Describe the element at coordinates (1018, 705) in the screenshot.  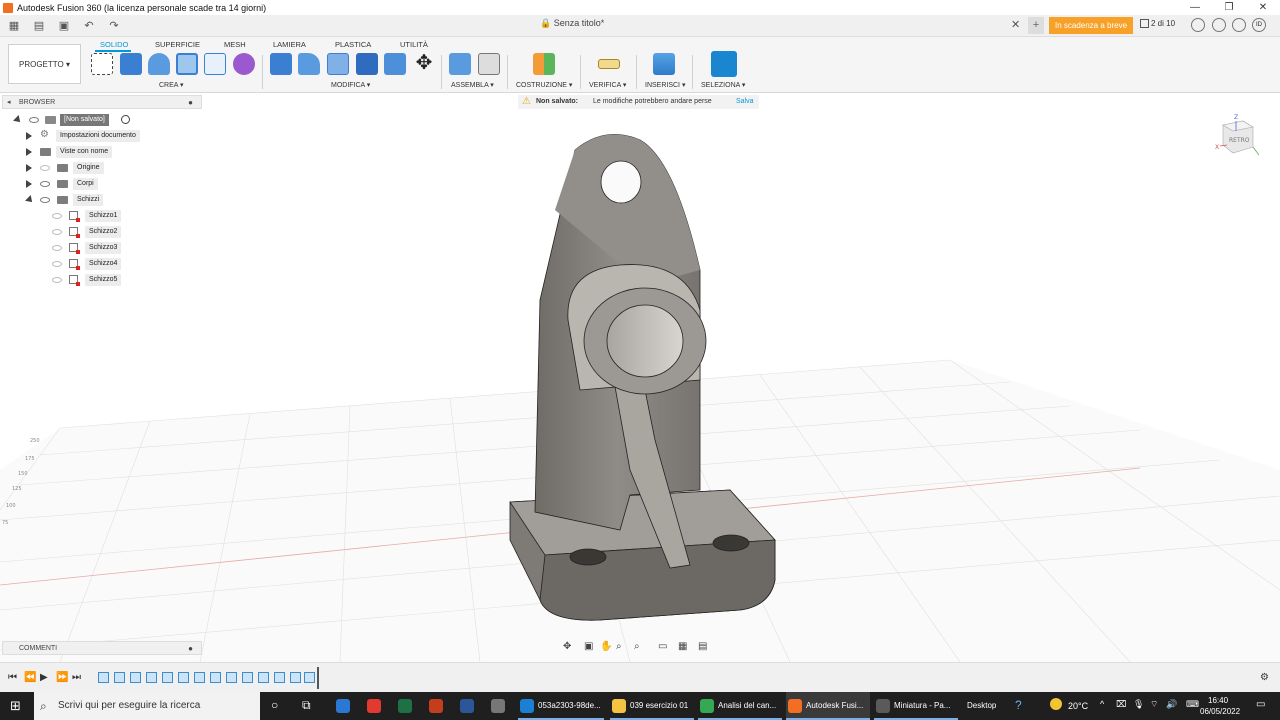
I see `help-tray-icon: ?` at that location.